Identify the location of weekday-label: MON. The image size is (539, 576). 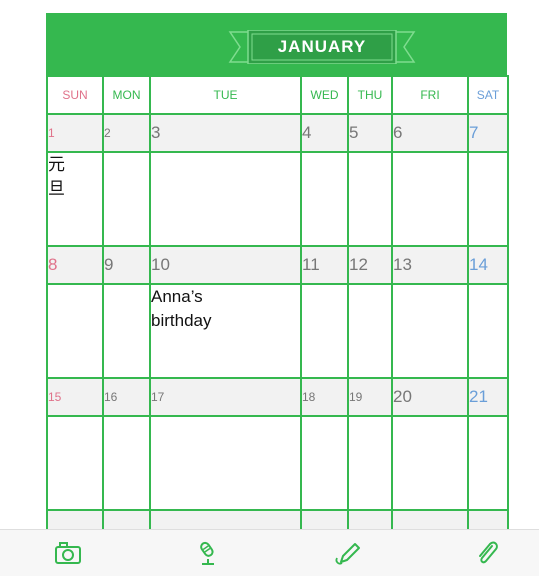
(126, 95).